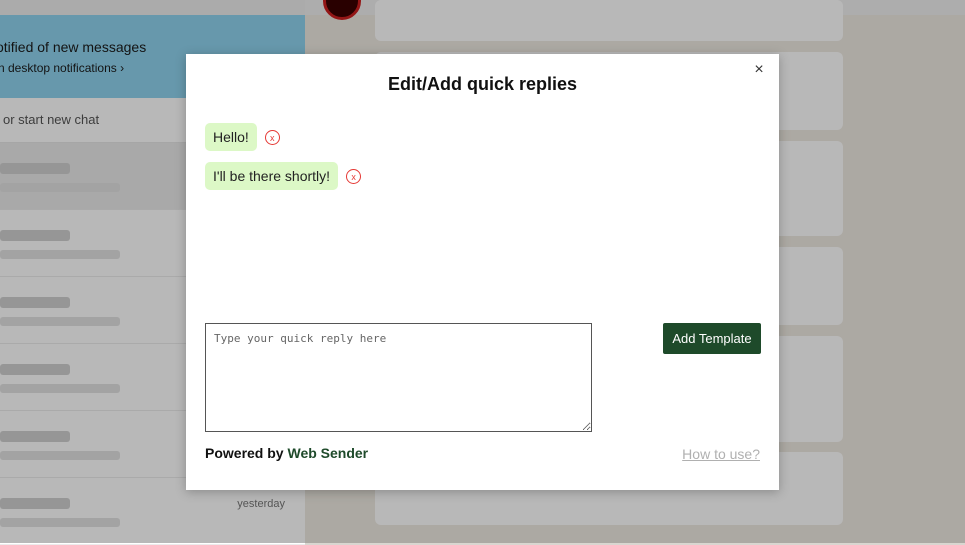 The image size is (965, 545). Describe the element at coordinates (231, 137) in the screenshot. I see `quick-reply-chip: Hello!` at that location.